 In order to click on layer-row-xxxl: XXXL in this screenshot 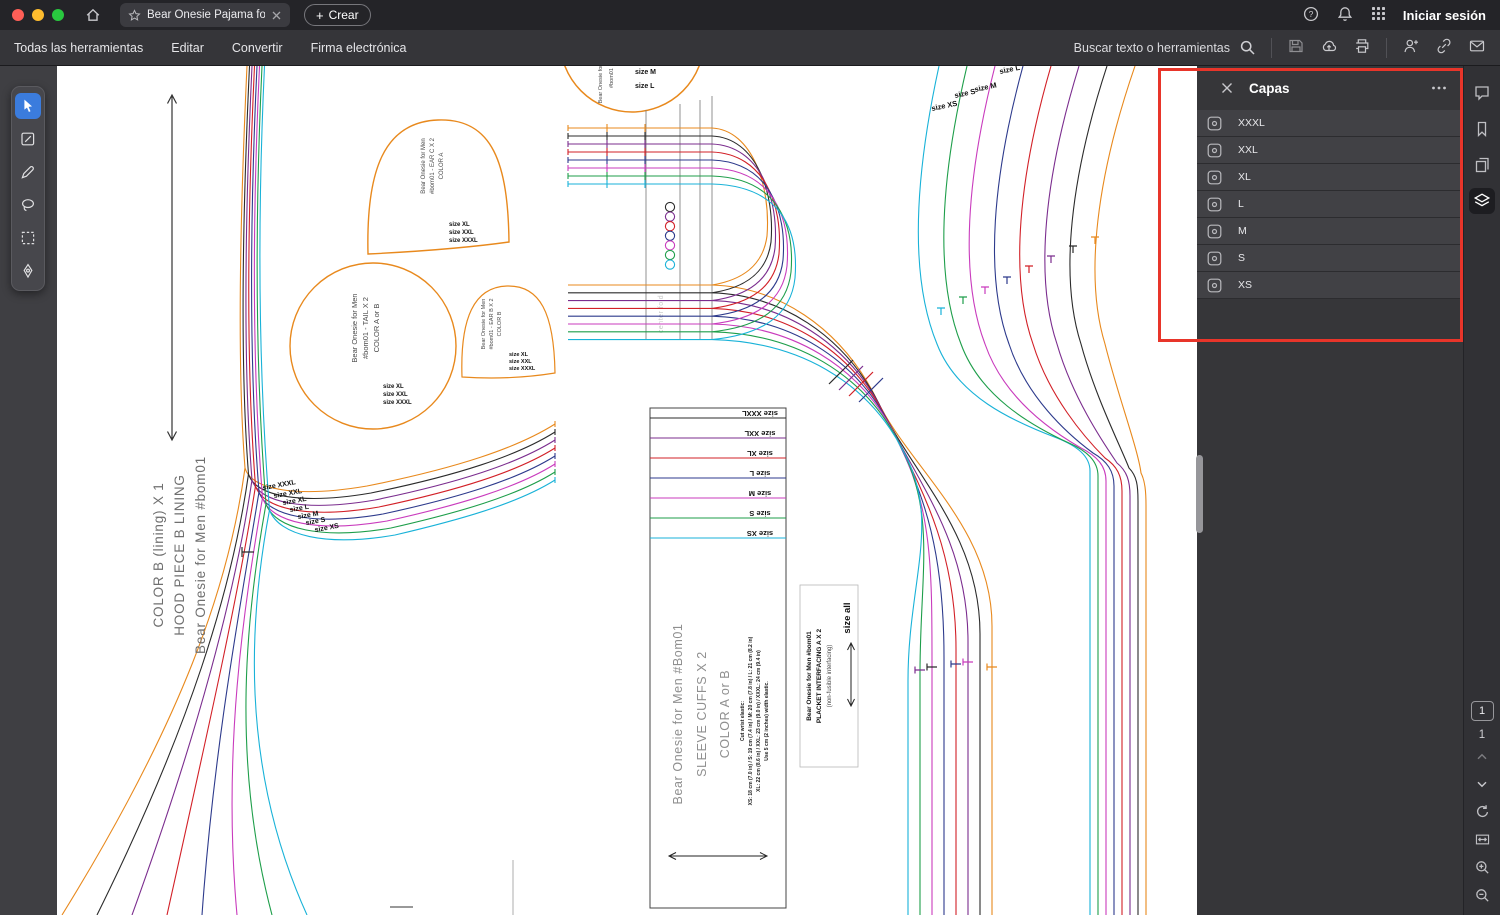, I will do `click(1330, 123)`.